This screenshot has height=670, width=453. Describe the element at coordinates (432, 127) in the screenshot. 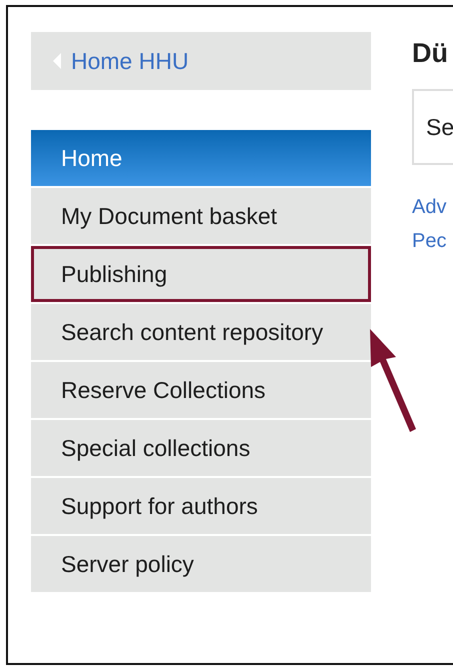

I see `search-field: Se` at that location.